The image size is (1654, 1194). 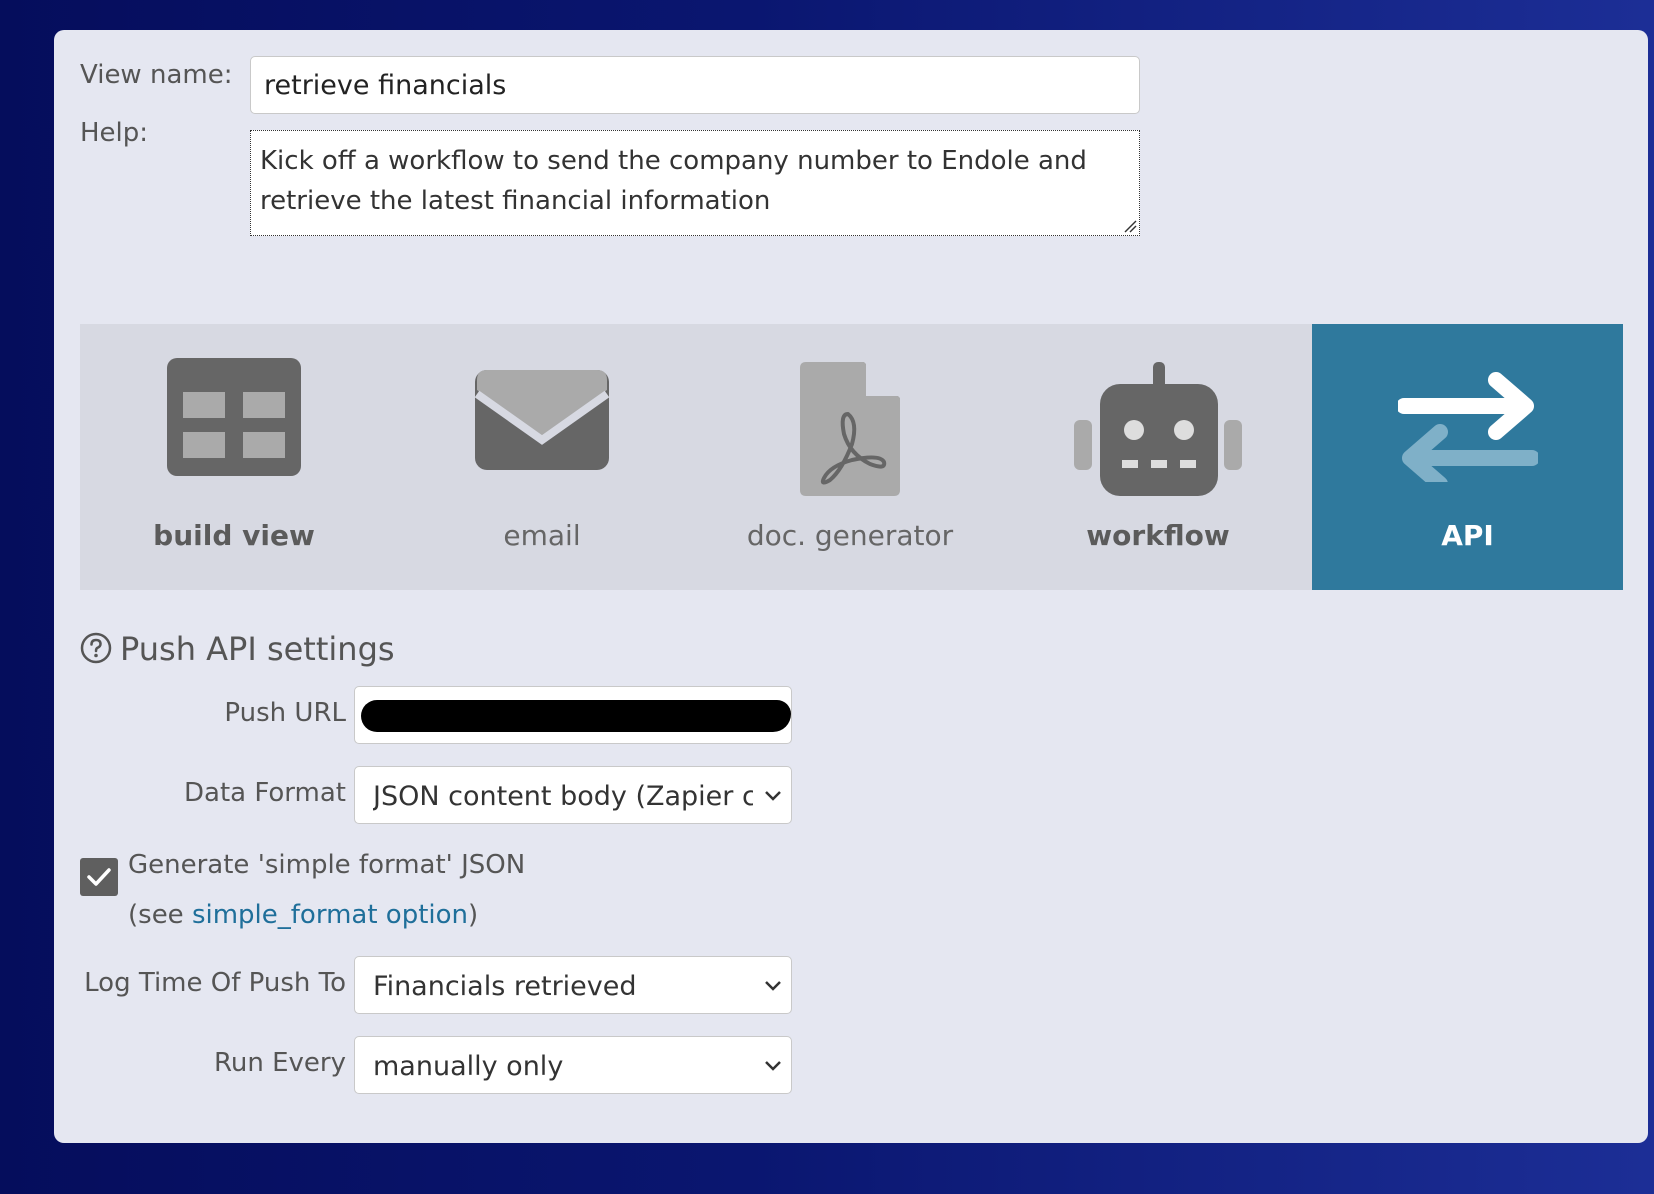 I want to click on log-time-label: Log Time Of Push To, so click(x=215, y=983).